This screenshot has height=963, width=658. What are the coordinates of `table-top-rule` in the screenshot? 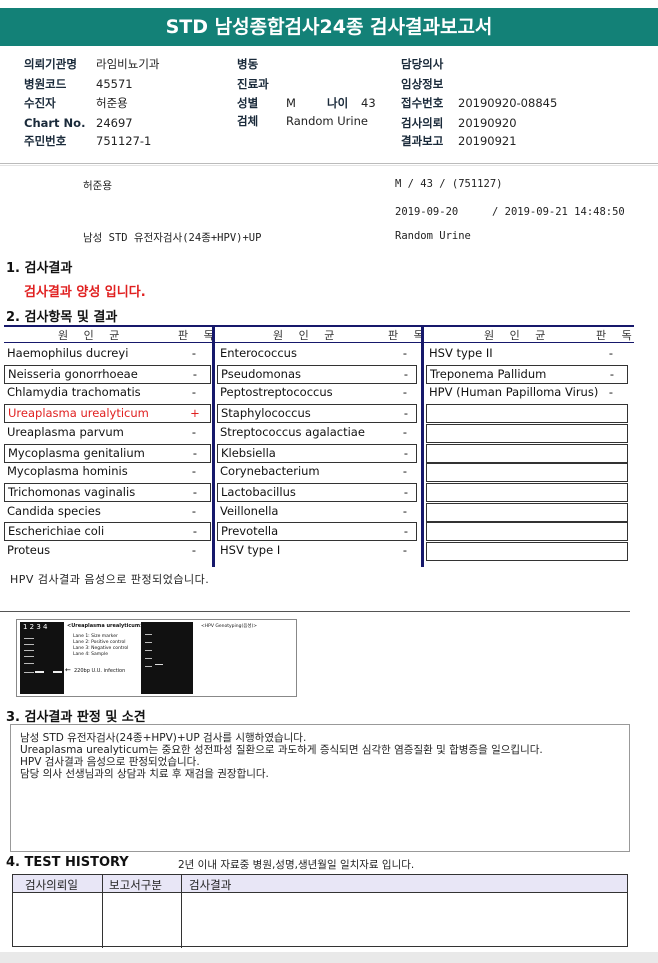 It's located at (319, 326).